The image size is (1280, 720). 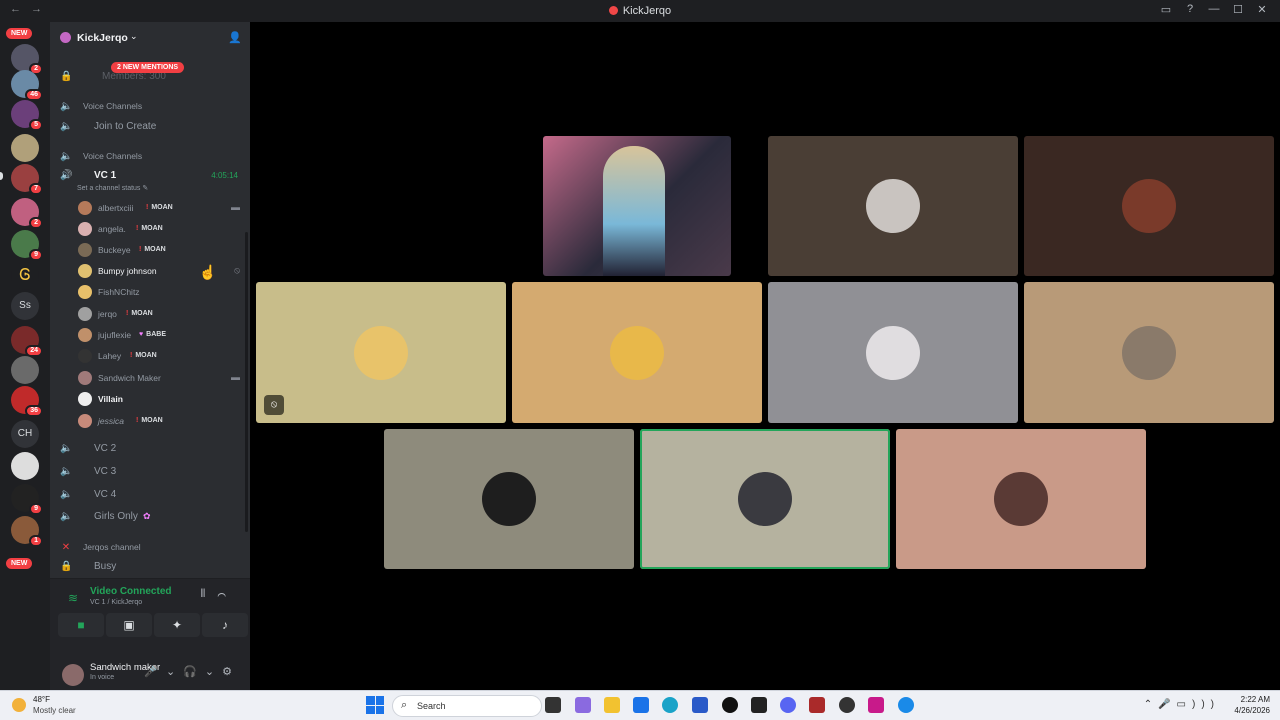 What do you see at coordinates (847, 705) in the screenshot?
I see `chrome-icon` at bounding box center [847, 705].